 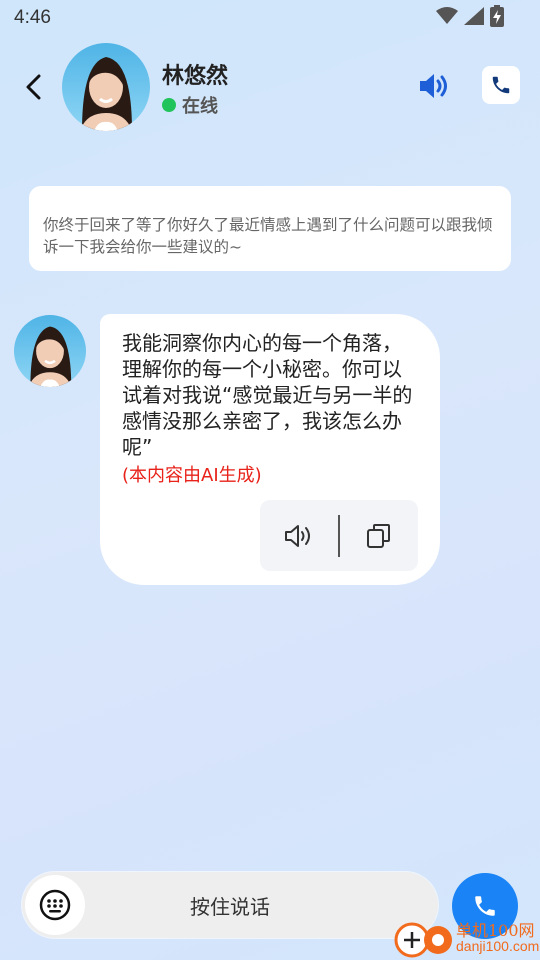 I want to click on voice-call-button, so click(x=501, y=85).